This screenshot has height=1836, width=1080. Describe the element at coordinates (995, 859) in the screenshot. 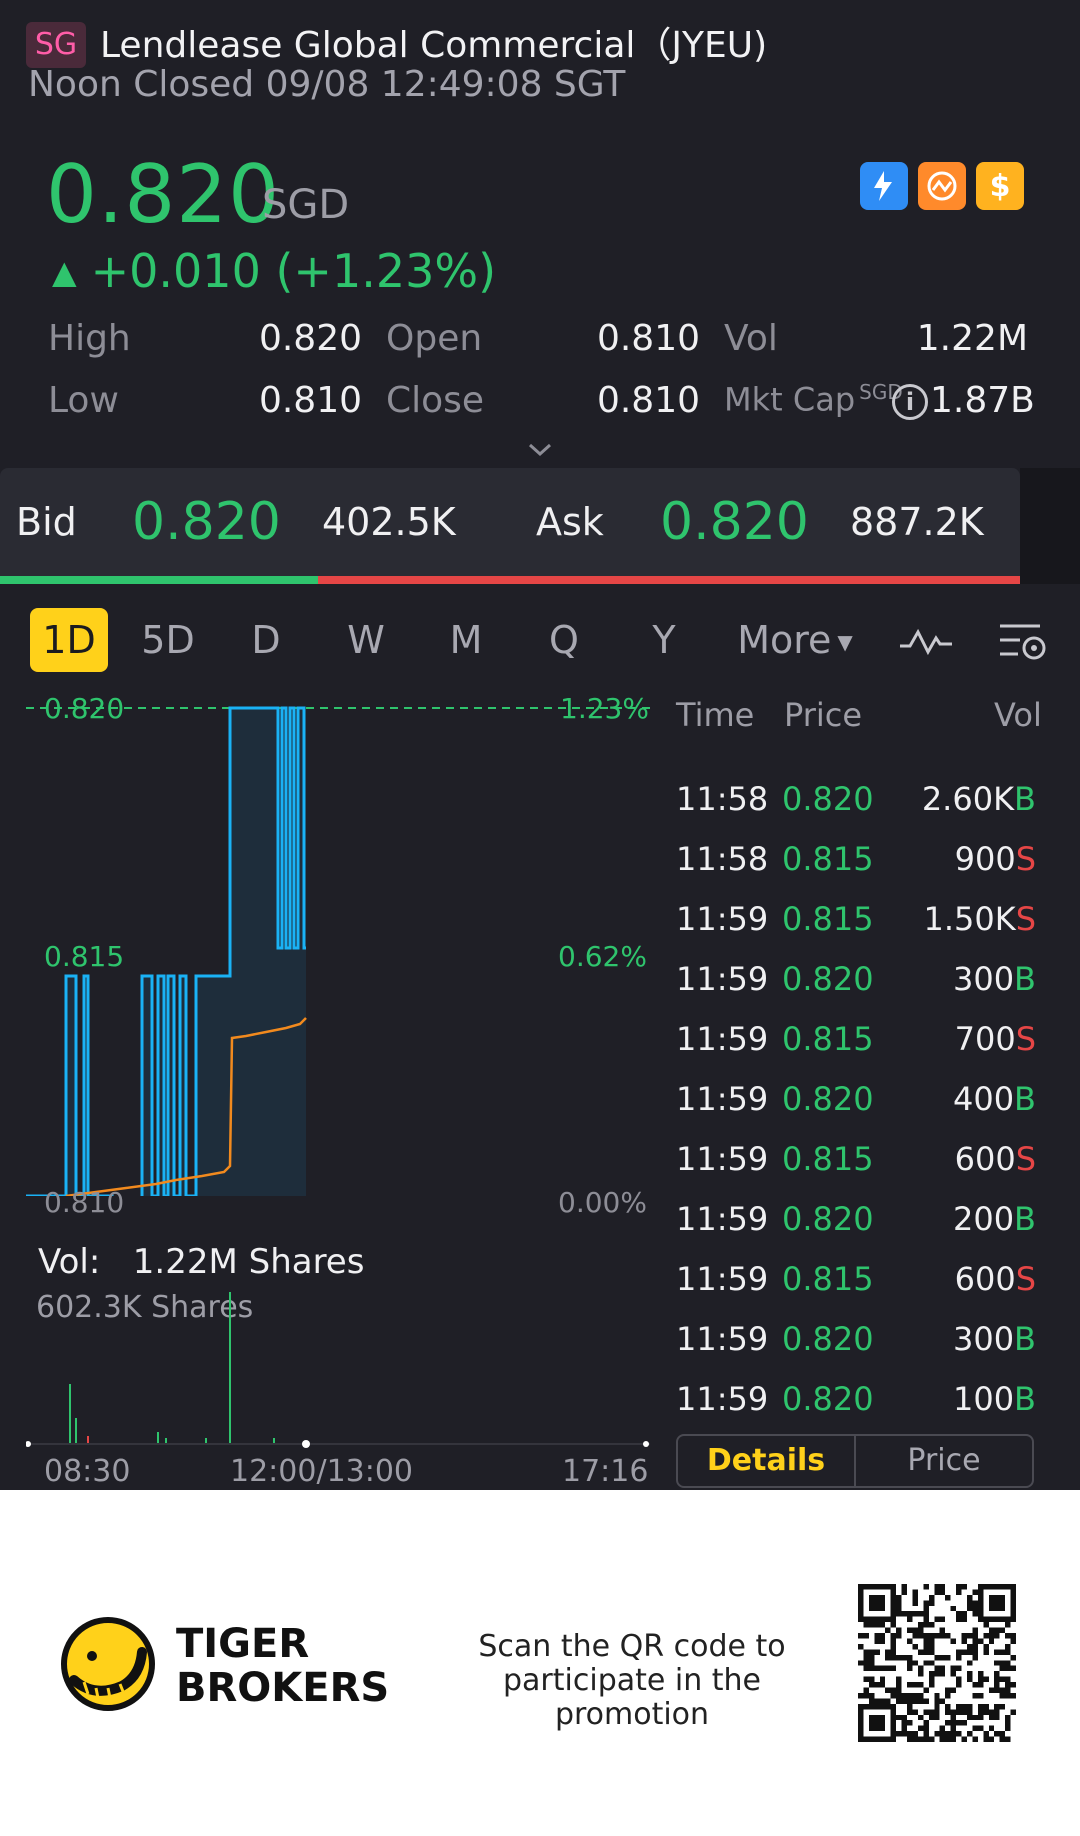

I see `tape-vol: 900S` at that location.